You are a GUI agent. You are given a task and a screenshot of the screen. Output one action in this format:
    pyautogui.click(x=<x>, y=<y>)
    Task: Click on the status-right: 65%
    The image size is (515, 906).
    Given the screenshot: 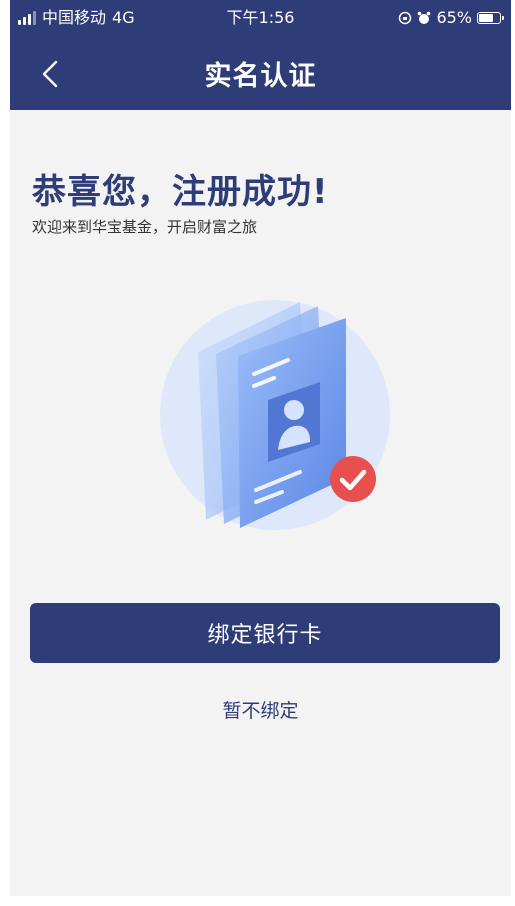 What is the action you would take?
    pyautogui.click(x=451, y=18)
    